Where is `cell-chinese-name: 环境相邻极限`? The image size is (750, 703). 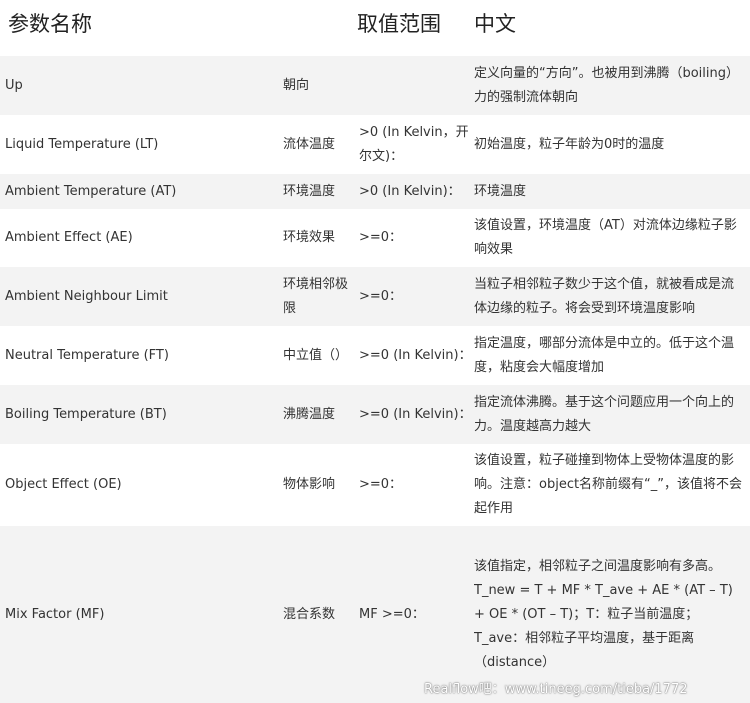 cell-chinese-name: 环境相邻极限 is located at coordinates (321, 296).